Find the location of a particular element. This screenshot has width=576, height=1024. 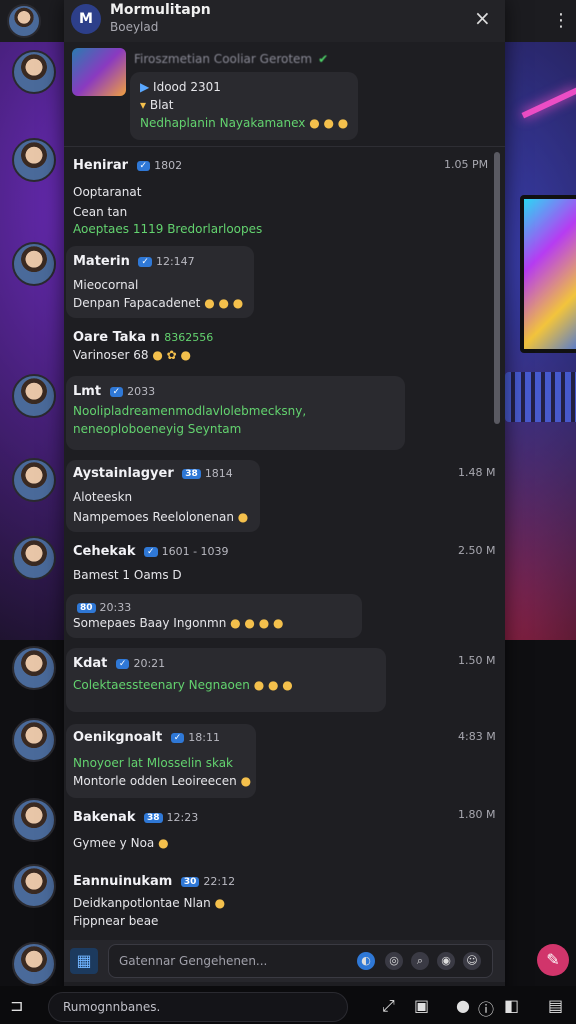

message-time: 1.05 PM is located at coordinates (466, 164).